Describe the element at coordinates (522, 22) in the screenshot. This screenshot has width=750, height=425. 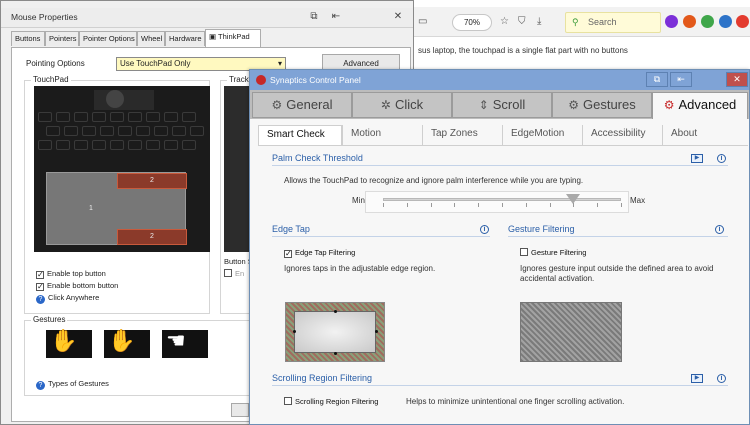
I see `pocket-icon: ⛉` at that location.